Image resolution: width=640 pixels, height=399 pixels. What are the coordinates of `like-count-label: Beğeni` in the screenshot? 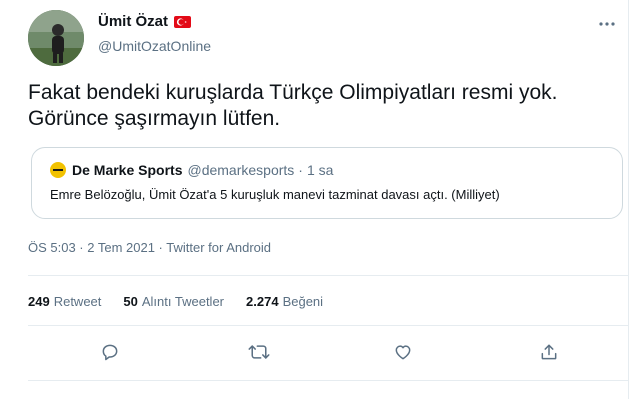 It's located at (303, 301).